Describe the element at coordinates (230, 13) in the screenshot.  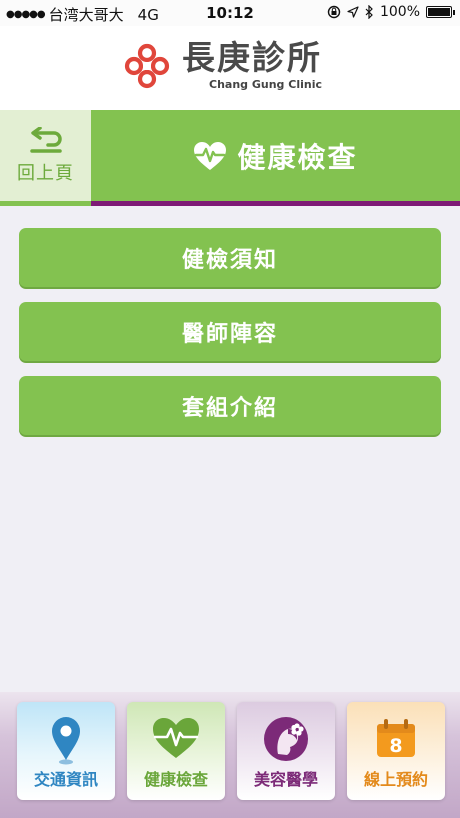
I see `status-bar: ●●●●● 台湾大哥大 4G 10:12 100%` at that location.